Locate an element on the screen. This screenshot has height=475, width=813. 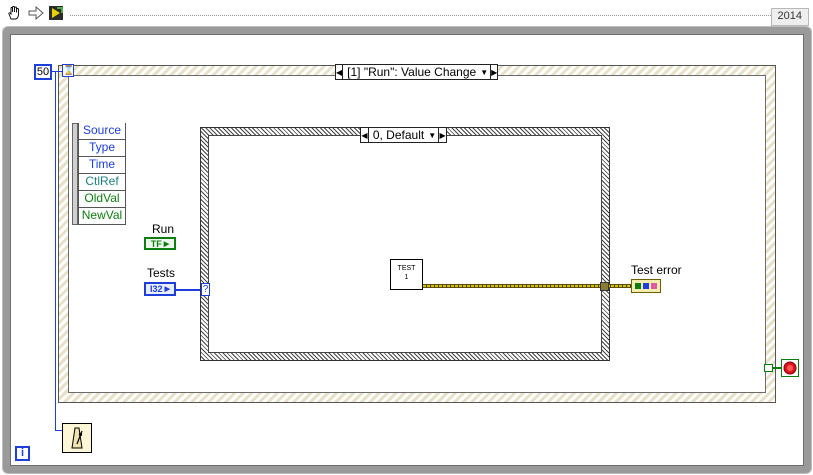
case-selector-terminal: ? is located at coordinates (205, 289).